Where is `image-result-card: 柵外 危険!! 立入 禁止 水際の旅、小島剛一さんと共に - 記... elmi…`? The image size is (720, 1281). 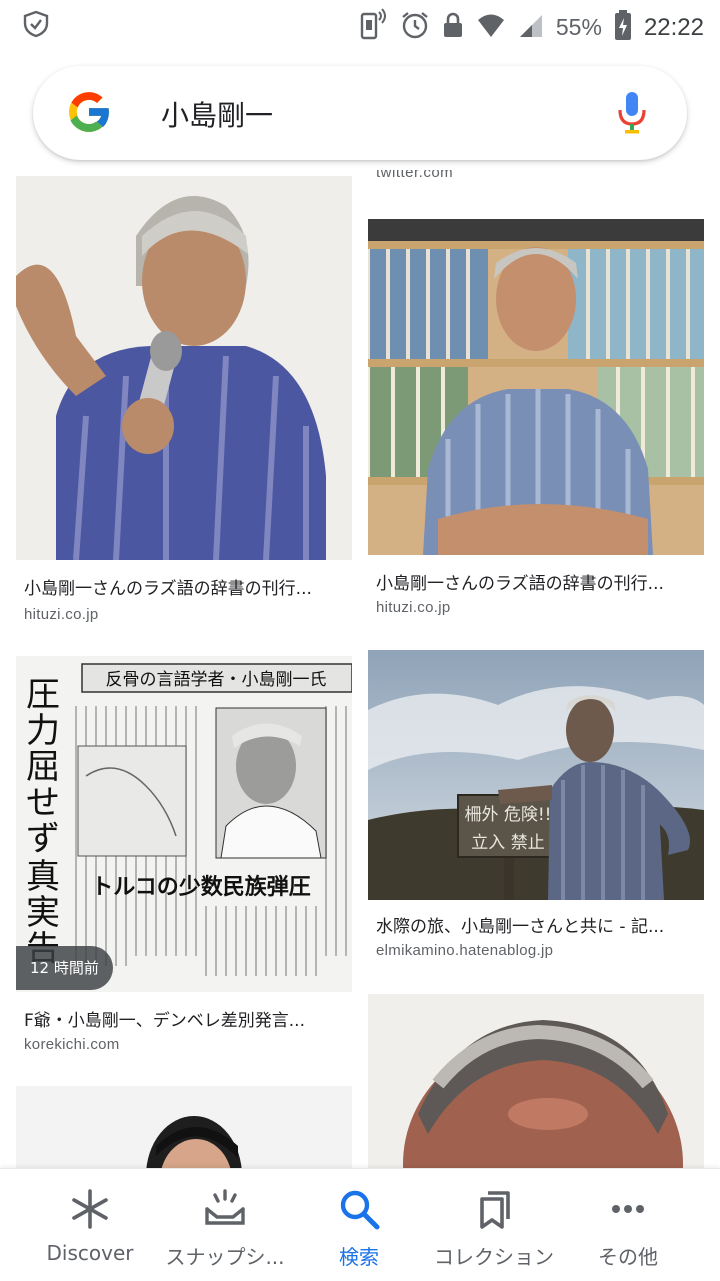 image-result-card: 柵外 危険!! 立入 禁止 水際の旅、小島剛一さんと共に - 記... elmi… is located at coordinates (536, 850).